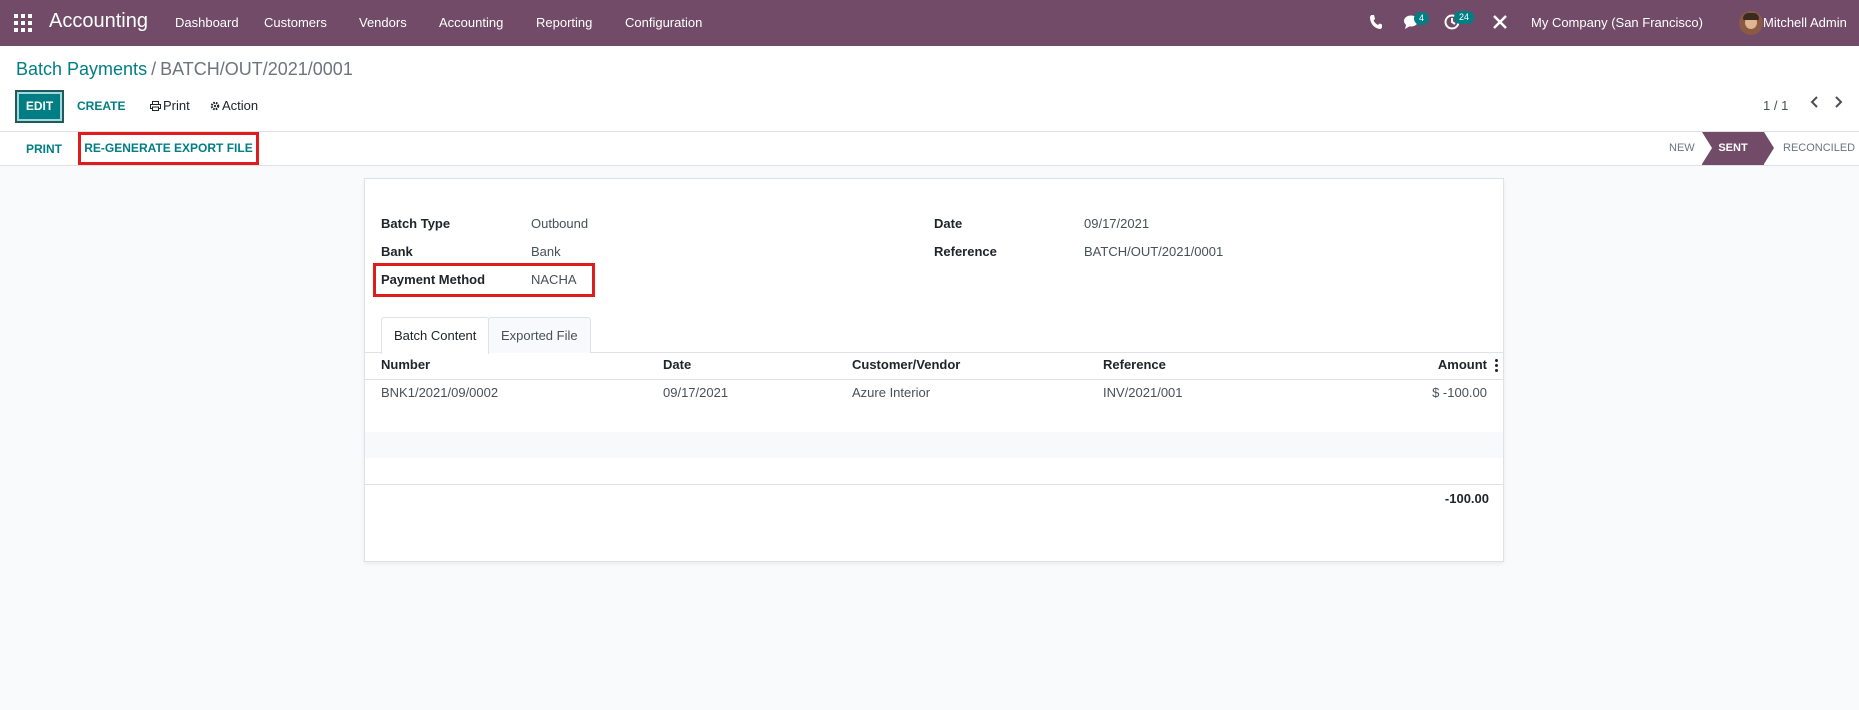 The image size is (1859, 710). What do you see at coordinates (1462, 364) in the screenshot?
I see `column-header-amount: Amount` at bounding box center [1462, 364].